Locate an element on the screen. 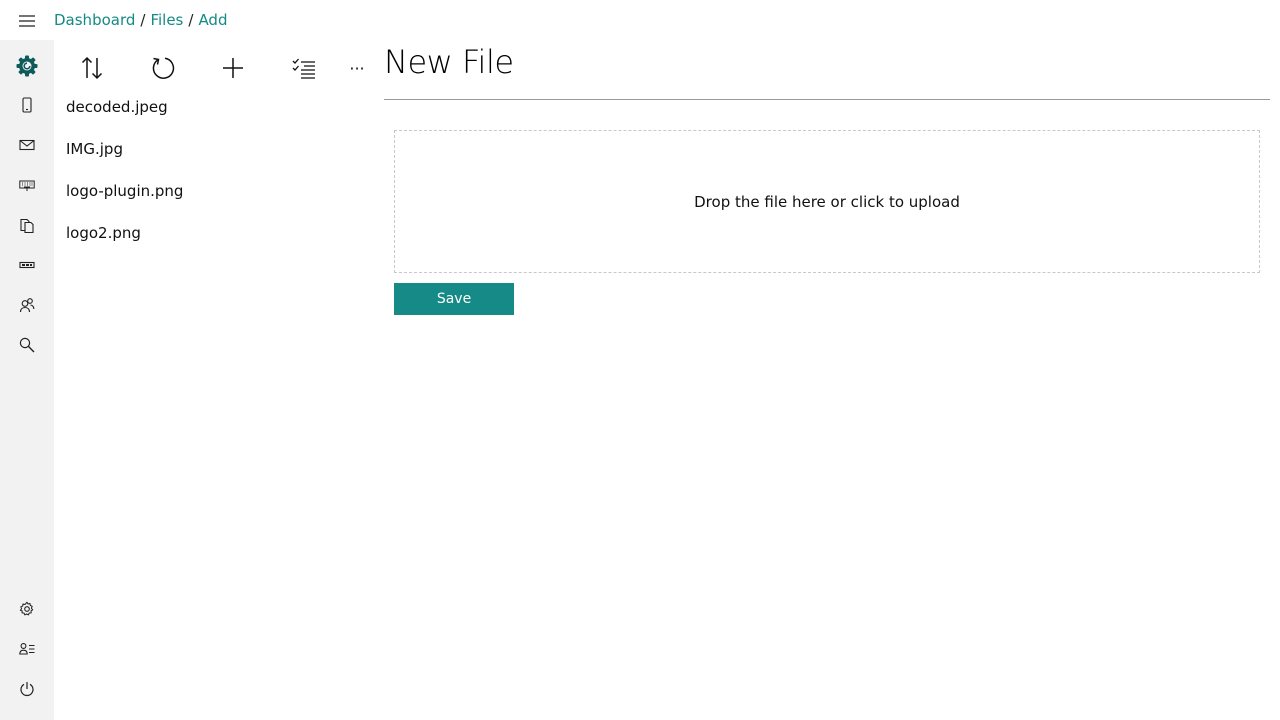  file-toolbar: ··· is located at coordinates (219, 68).